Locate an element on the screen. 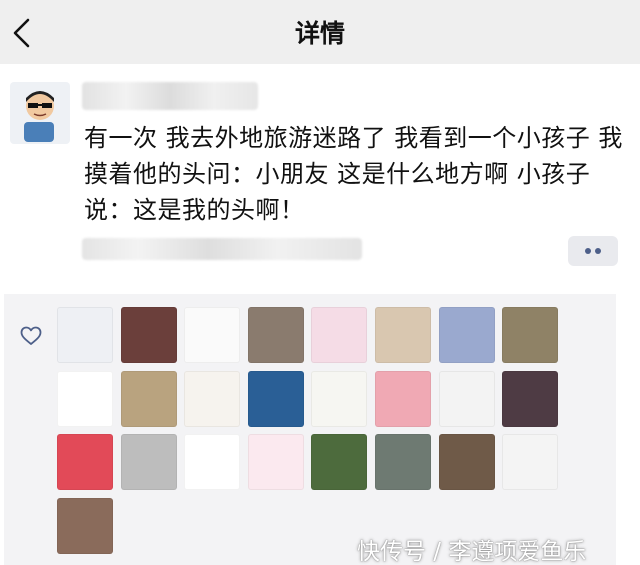 The image size is (640, 565). more-dots-icon is located at coordinates (588, 251).